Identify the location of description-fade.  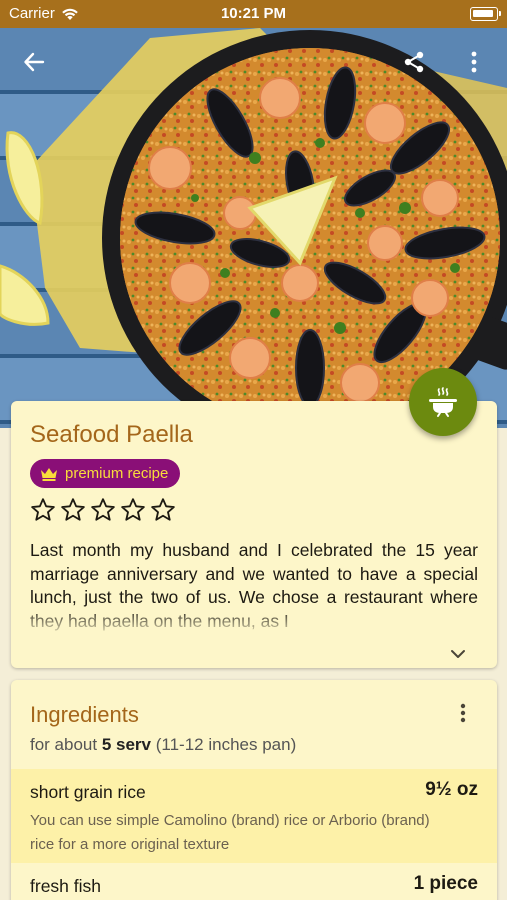
(254, 620).